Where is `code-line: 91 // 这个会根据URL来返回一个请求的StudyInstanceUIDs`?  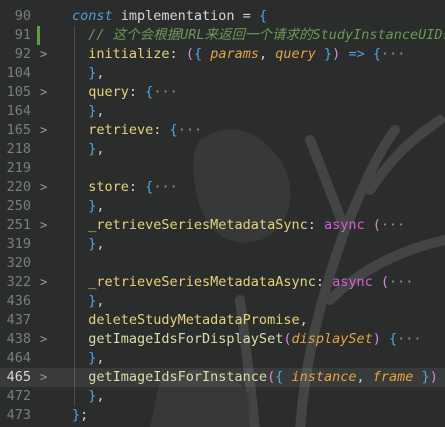
code-line: 91 // 这个会根据URL来返回一个请求的StudyInstanceUIDs is located at coordinates (222, 35).